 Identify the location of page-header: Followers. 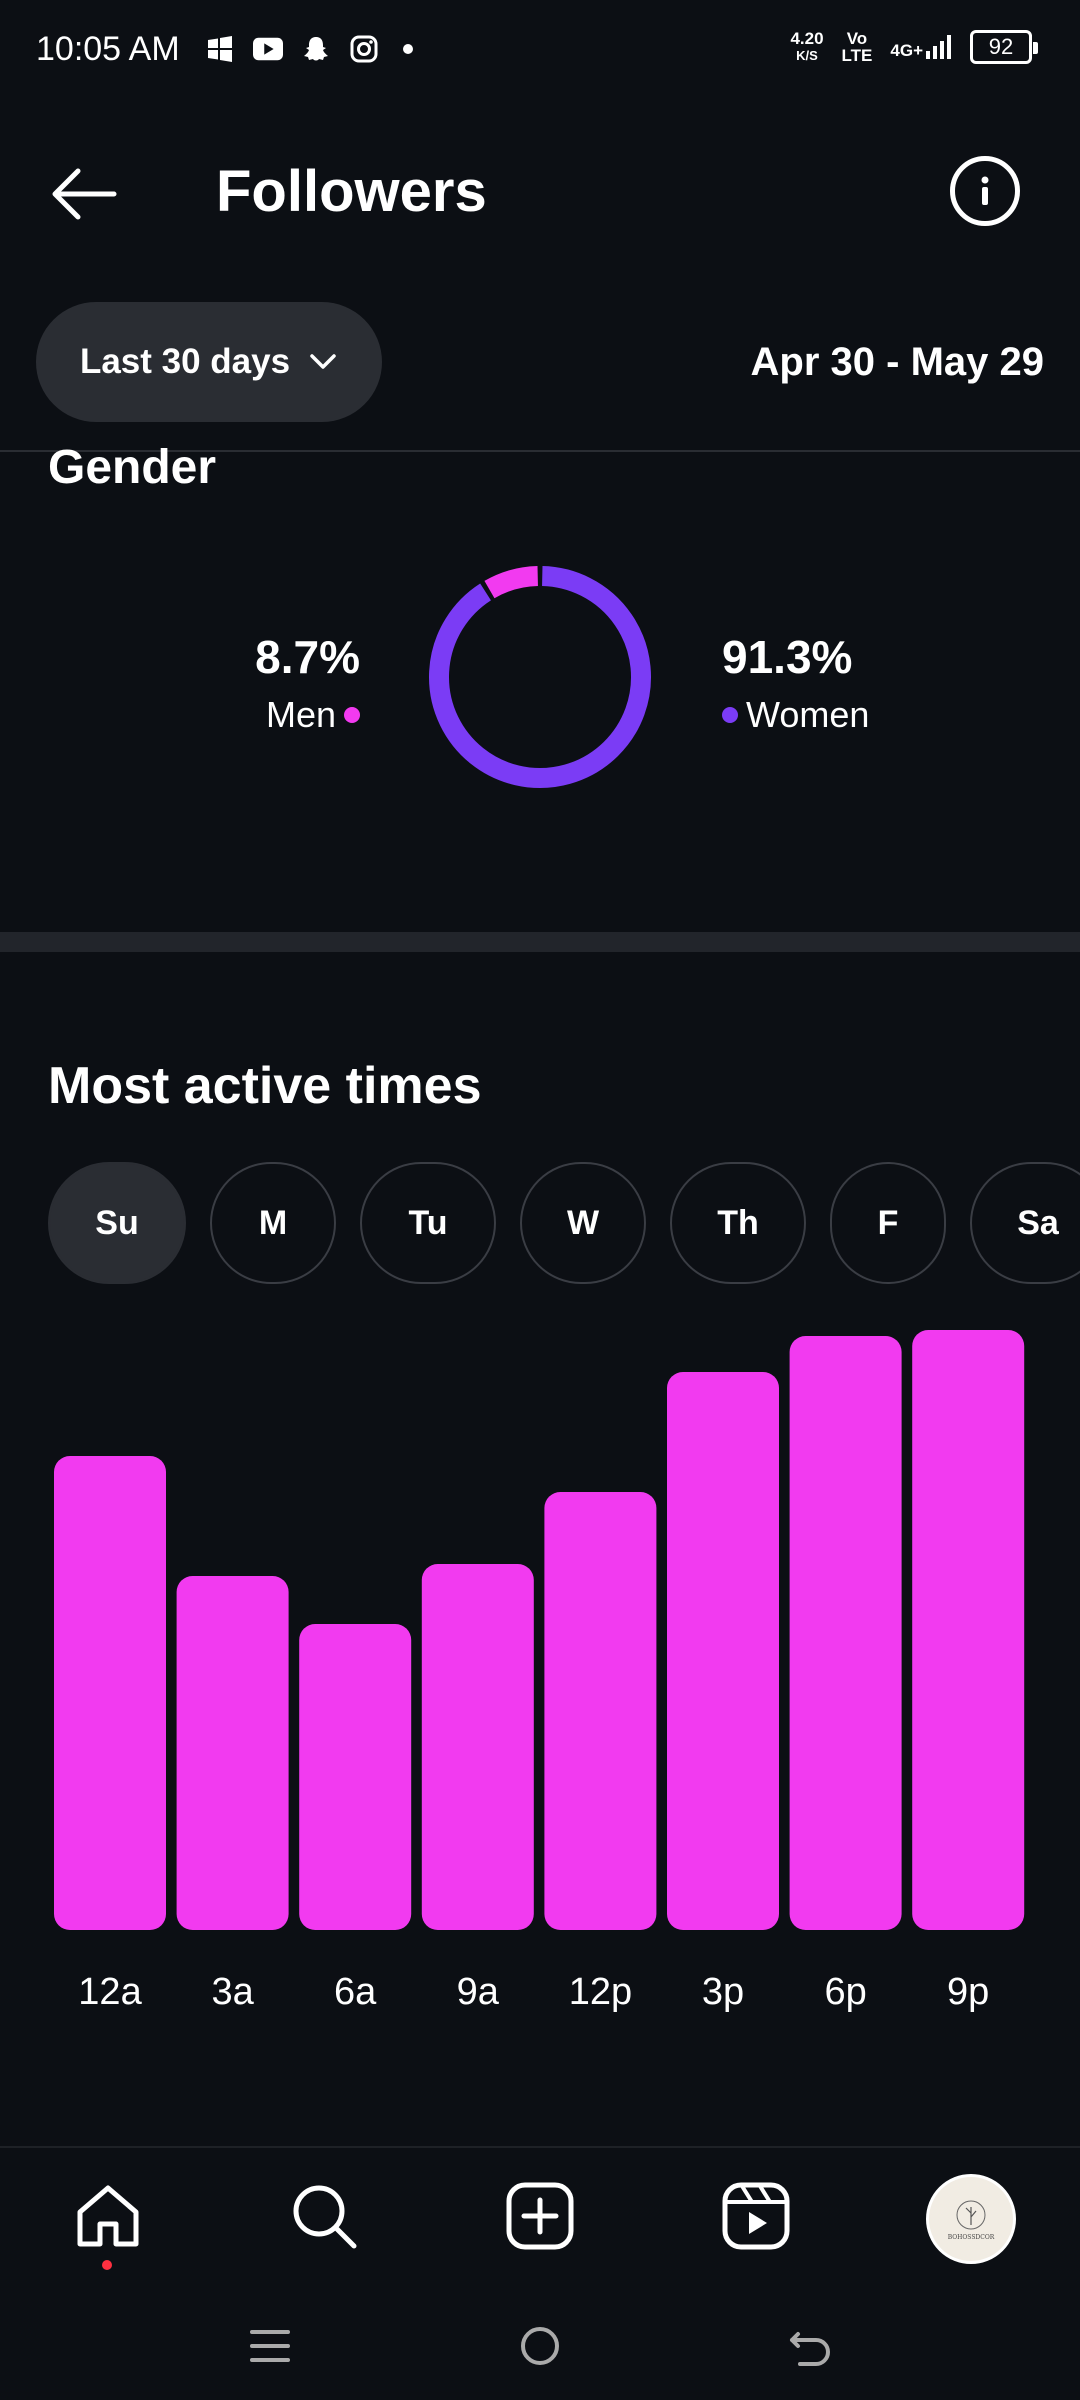
(540, 195).